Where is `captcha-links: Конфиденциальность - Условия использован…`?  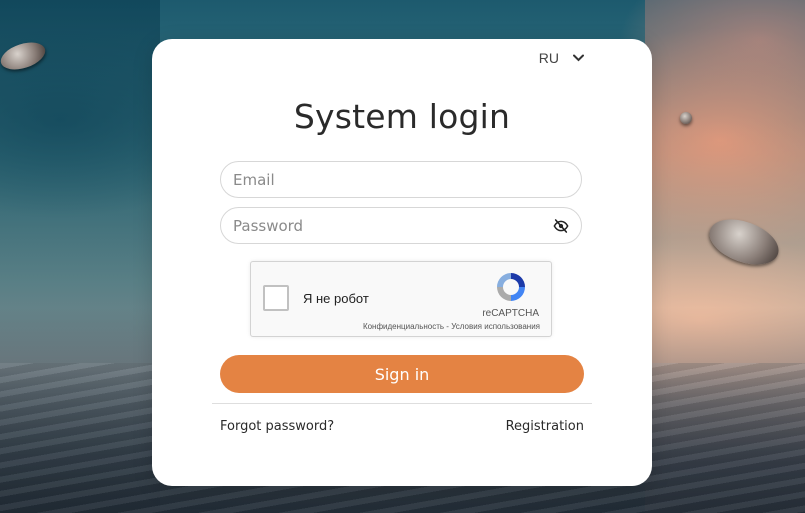 captcha-links: Конфиденциальность - Условия использован… is located at coordinates (451, 326).